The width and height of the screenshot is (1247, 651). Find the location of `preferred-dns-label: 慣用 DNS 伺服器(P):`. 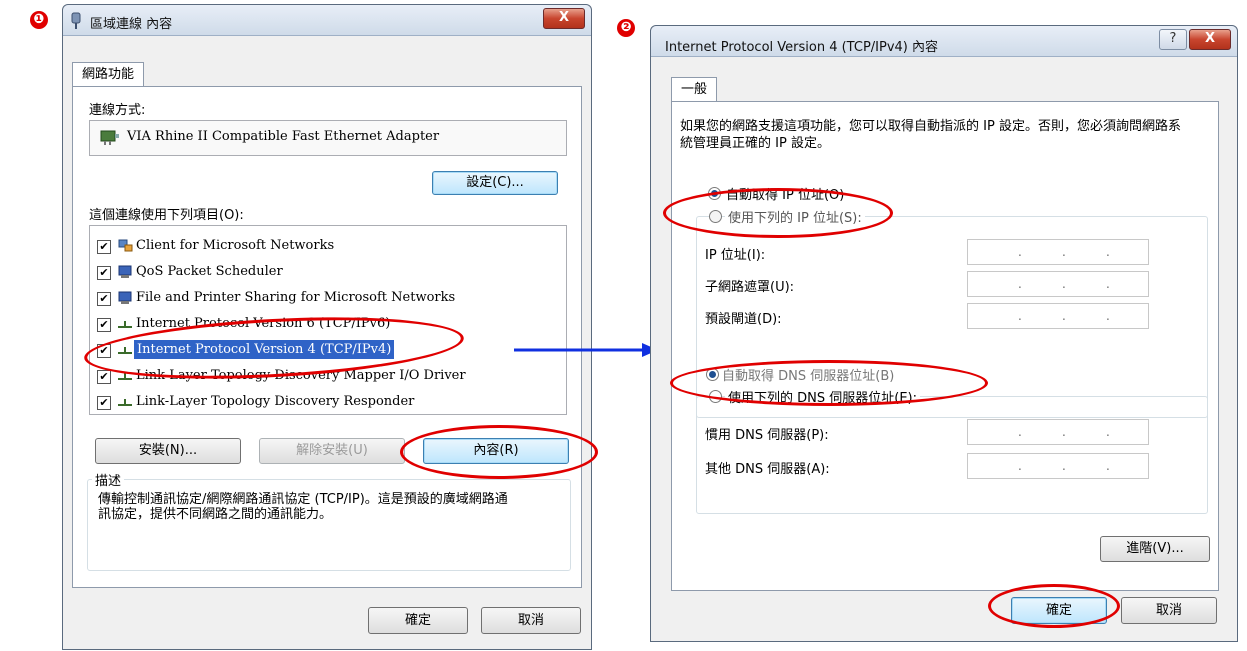

preferred-dns-label: 慣用 DNS 伺服器(P): is located at coordinates (767, 435).